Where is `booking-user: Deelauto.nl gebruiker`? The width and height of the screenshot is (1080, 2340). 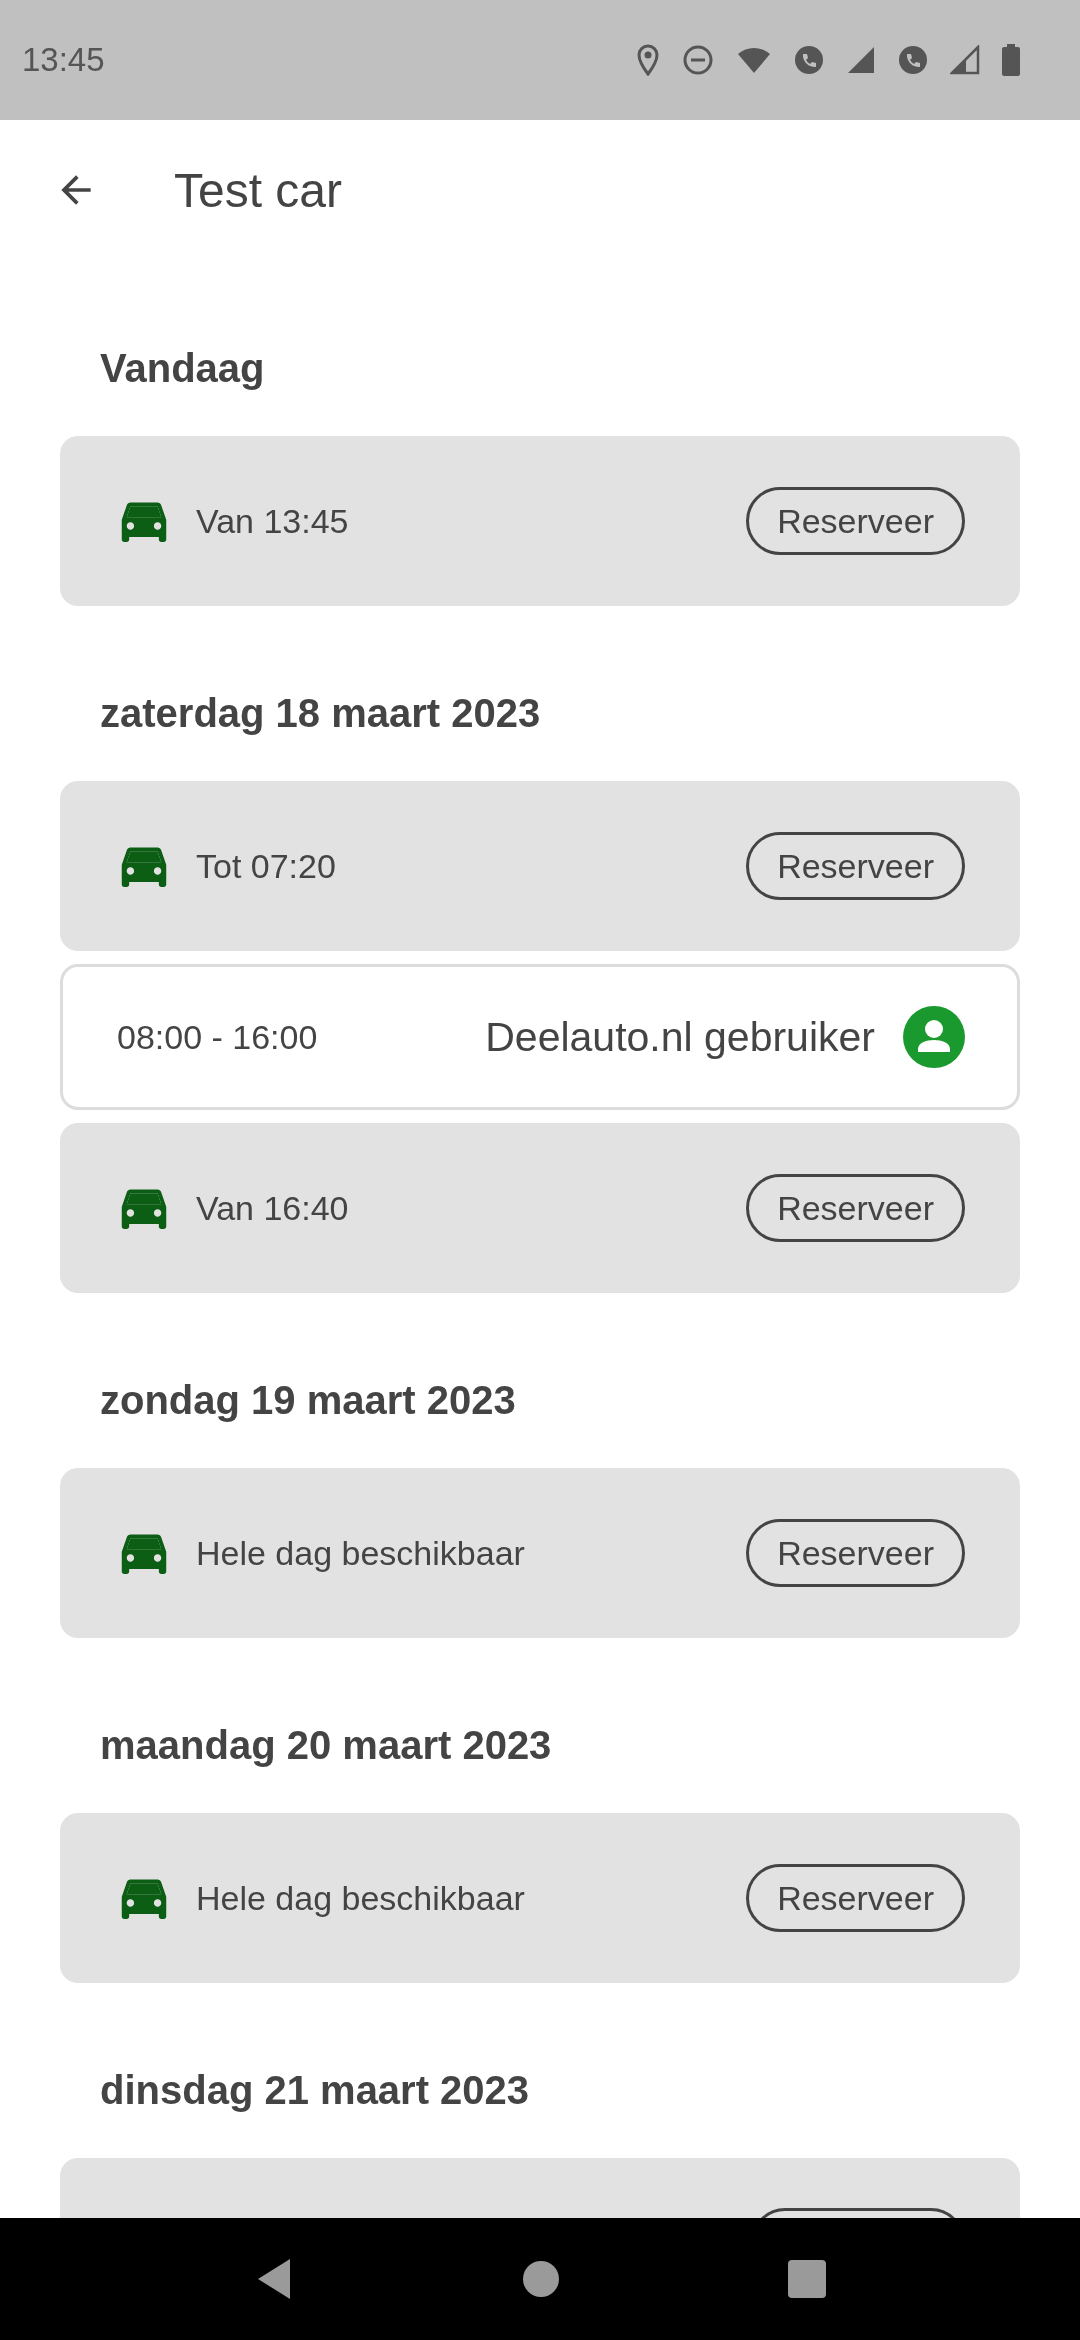
booking-user: Deelauto.nl gebruiker is located at coordinates (680, 1037).